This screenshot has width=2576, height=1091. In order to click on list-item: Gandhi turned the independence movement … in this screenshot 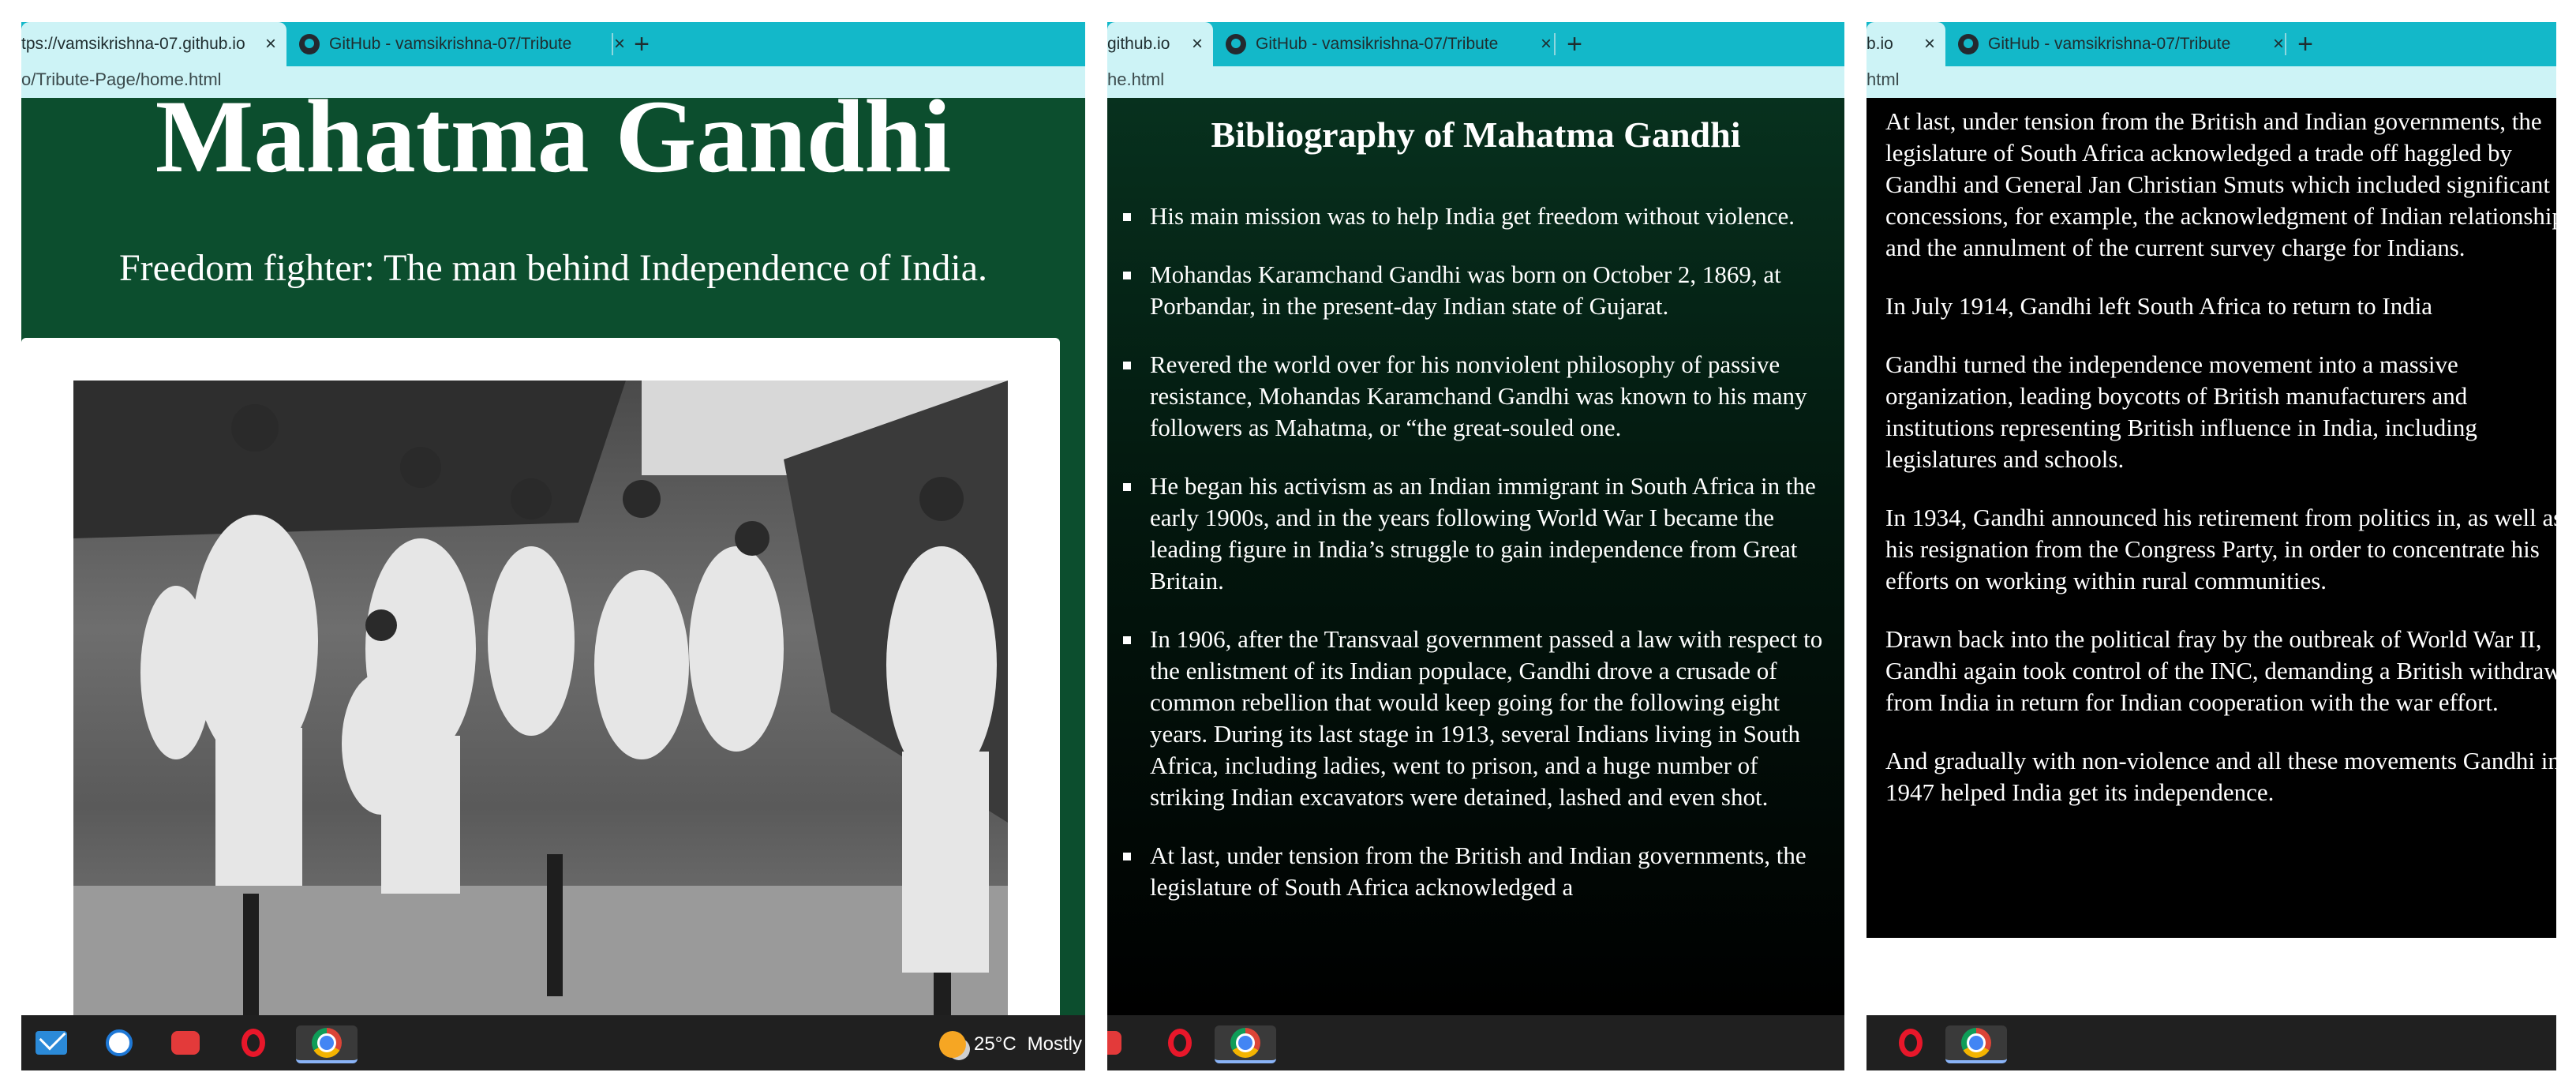, I will do `click(2220, 412)`.